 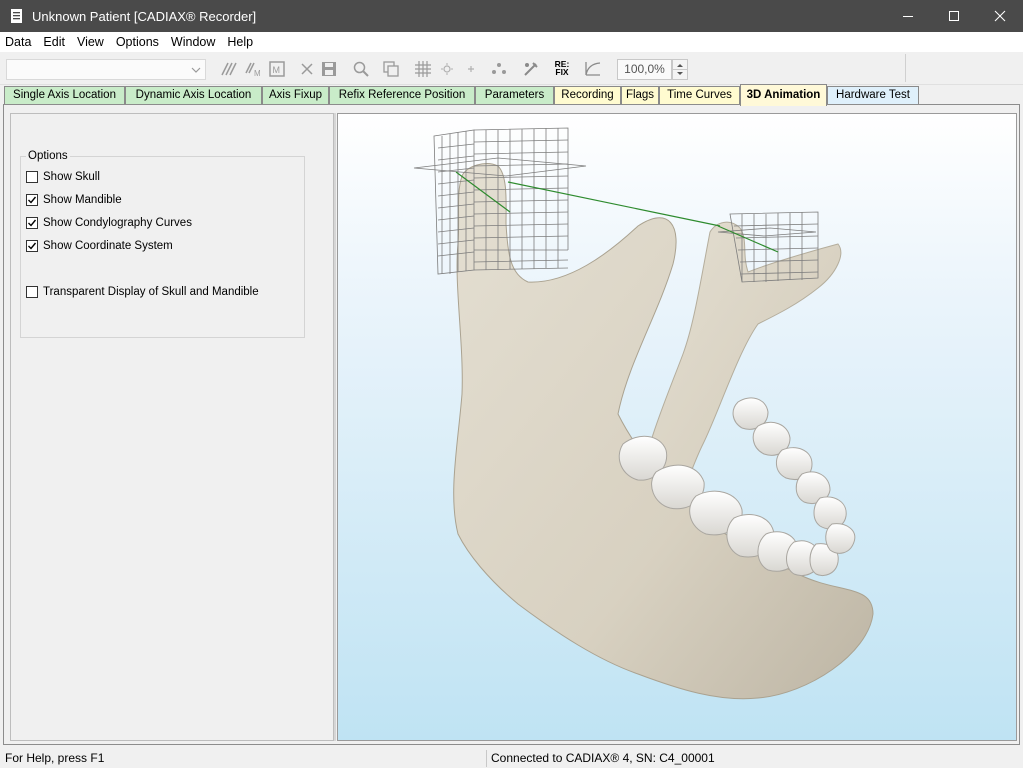 I want to click on menu-edit: Edit, so click(x=54, y=42).